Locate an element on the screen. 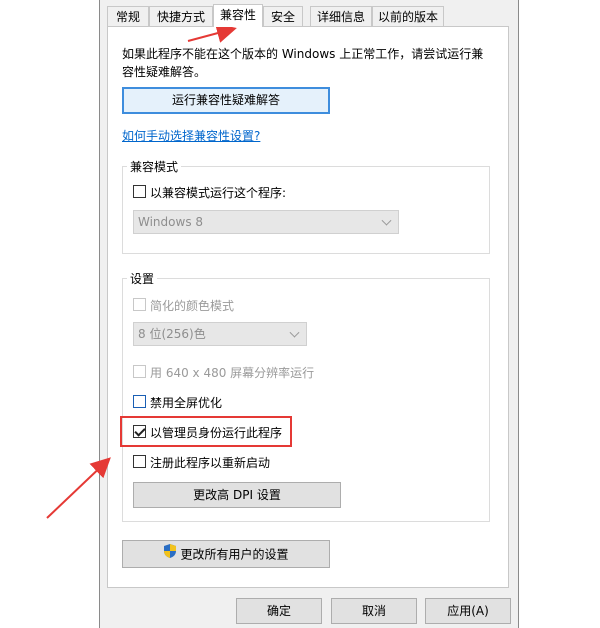 This screenshot has height=628, width=600. admin-arrow is located at coordinates (78, 488).